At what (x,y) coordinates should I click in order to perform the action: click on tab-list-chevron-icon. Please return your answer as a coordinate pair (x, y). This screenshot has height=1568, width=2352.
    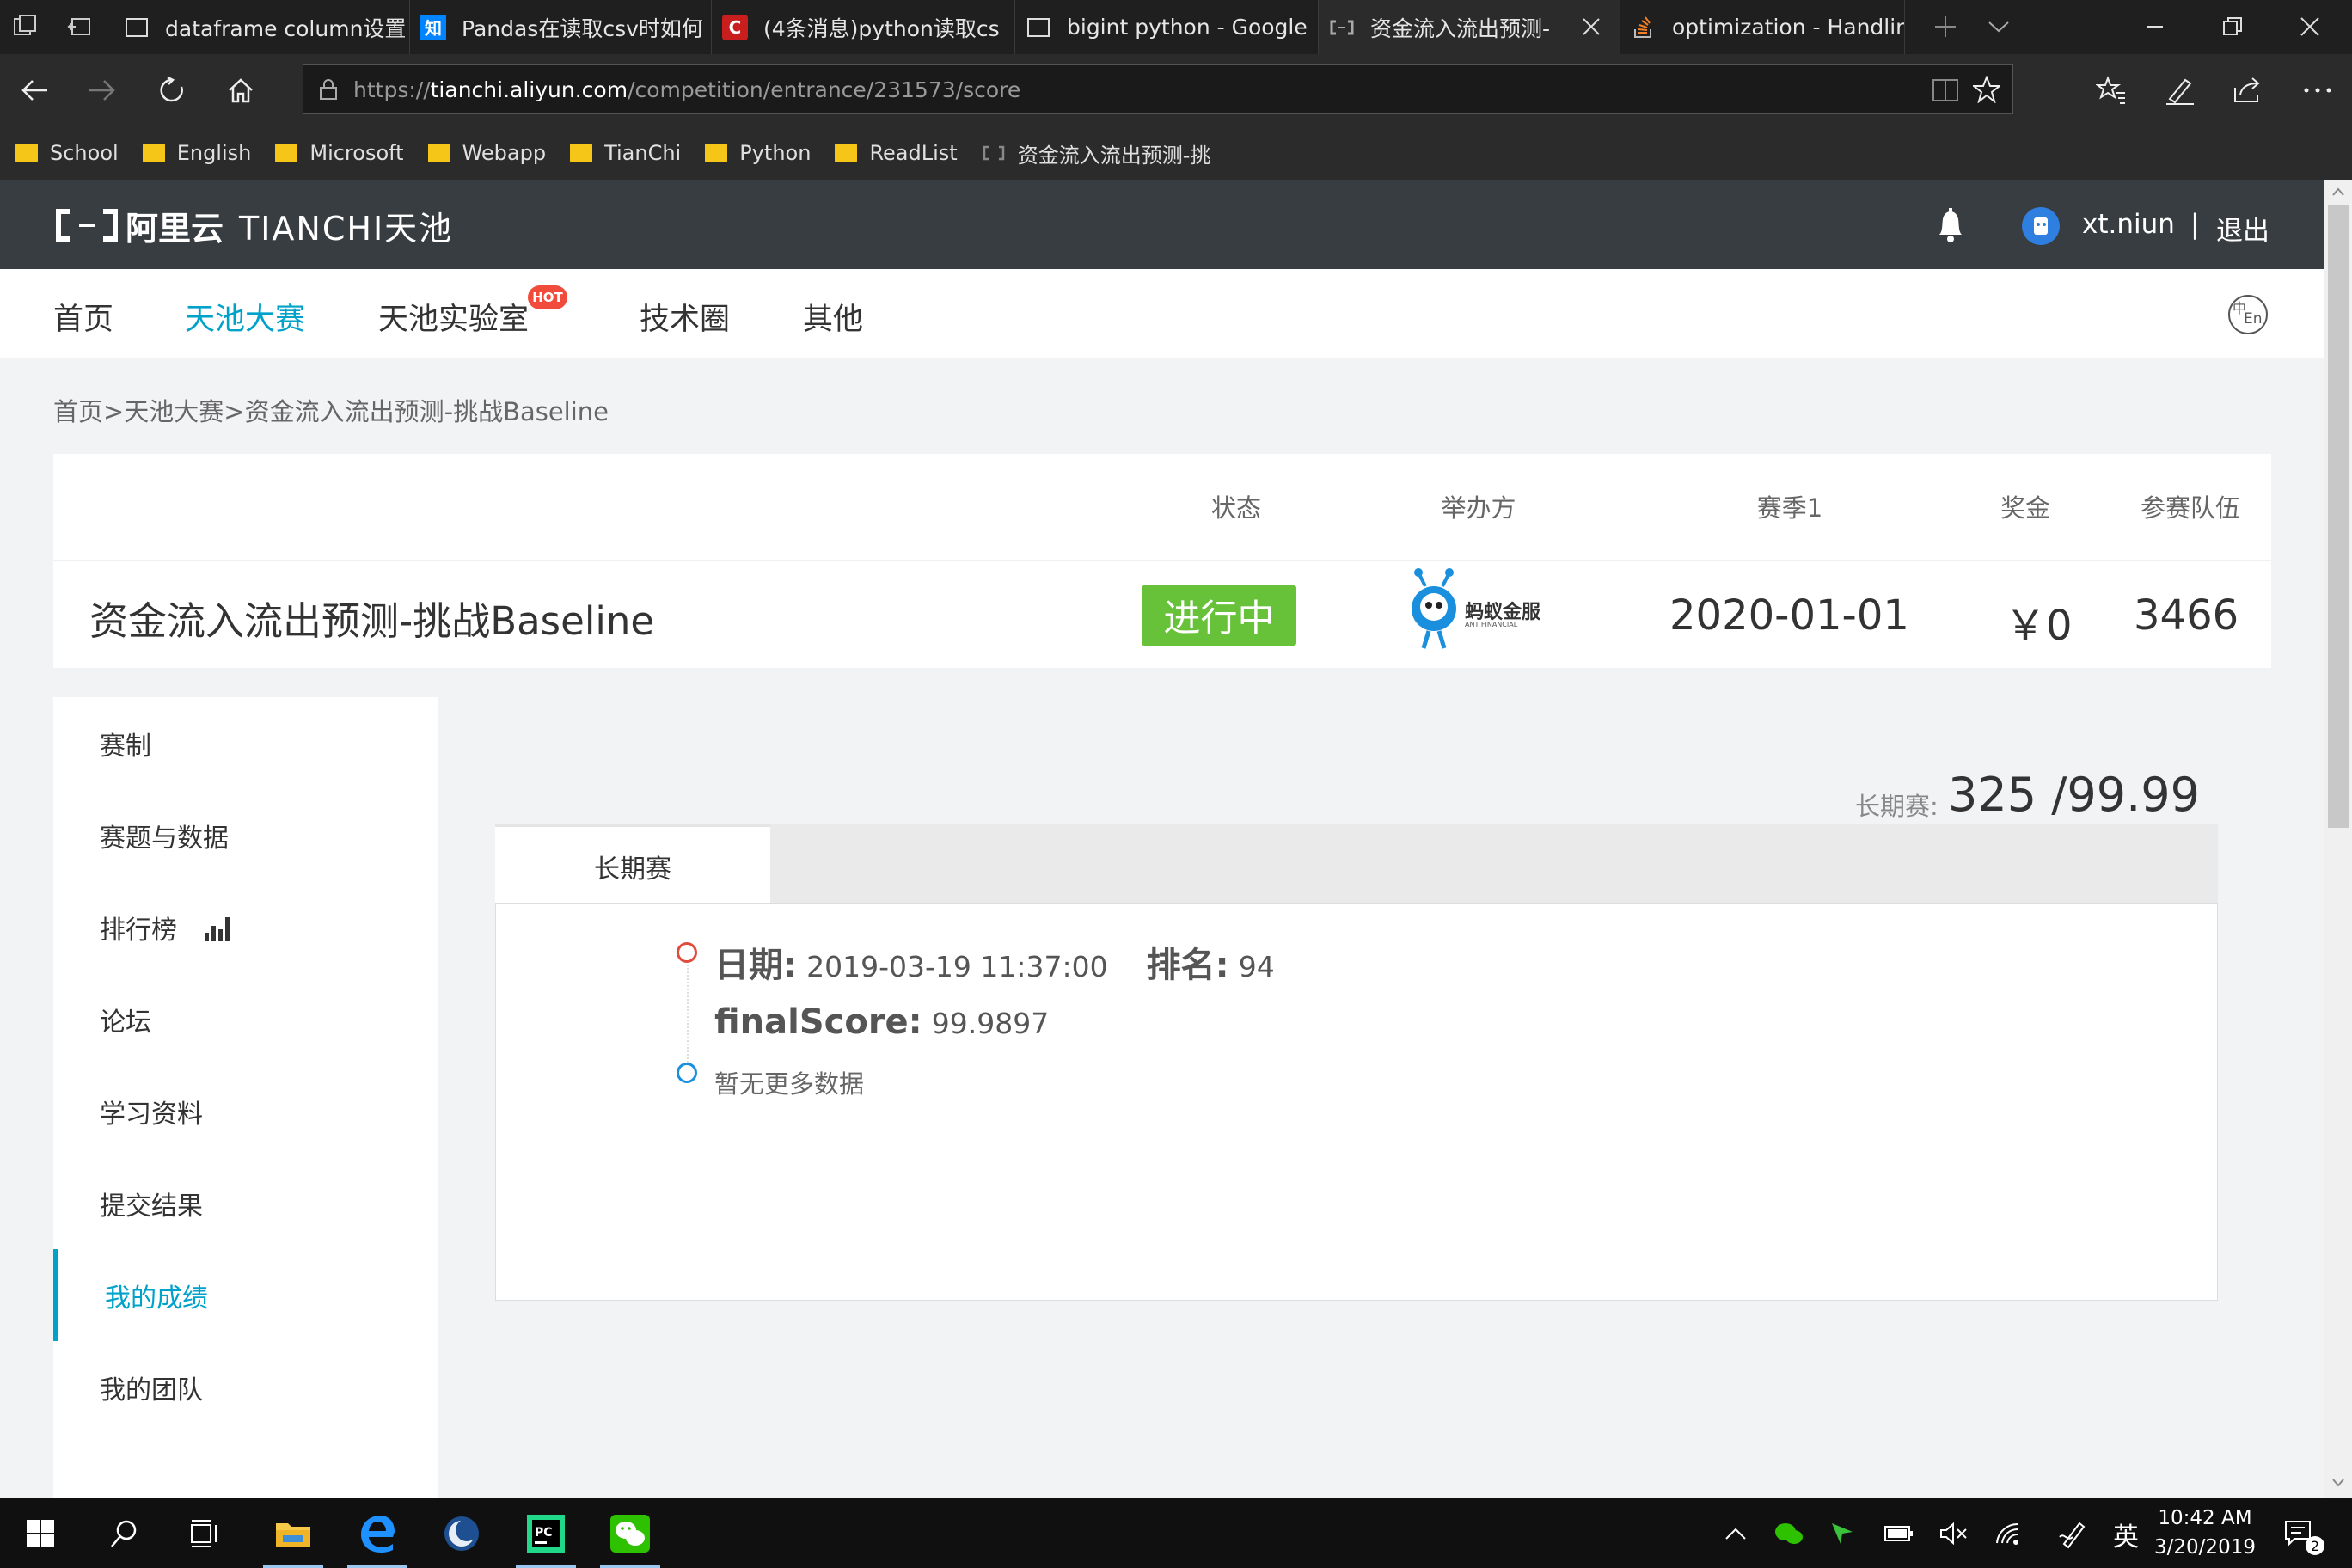
    Looking at the image, I should click on (1999, 26).